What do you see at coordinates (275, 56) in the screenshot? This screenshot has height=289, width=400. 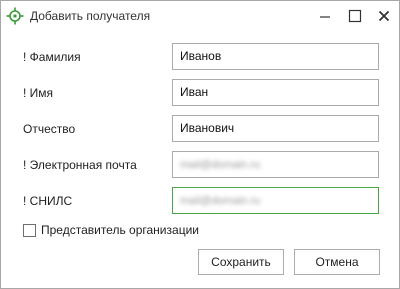 I see `last-name-input: Иванов` at bounding box center [275, 56].